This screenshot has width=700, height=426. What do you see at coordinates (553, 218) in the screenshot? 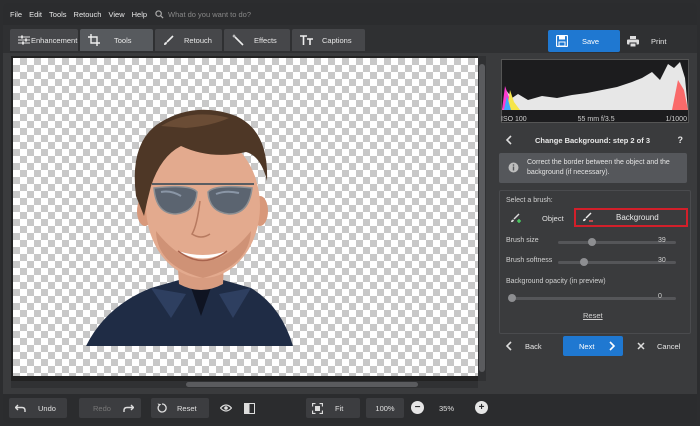
I see `brush-object-label: Object` at bounding box center [553, 218].